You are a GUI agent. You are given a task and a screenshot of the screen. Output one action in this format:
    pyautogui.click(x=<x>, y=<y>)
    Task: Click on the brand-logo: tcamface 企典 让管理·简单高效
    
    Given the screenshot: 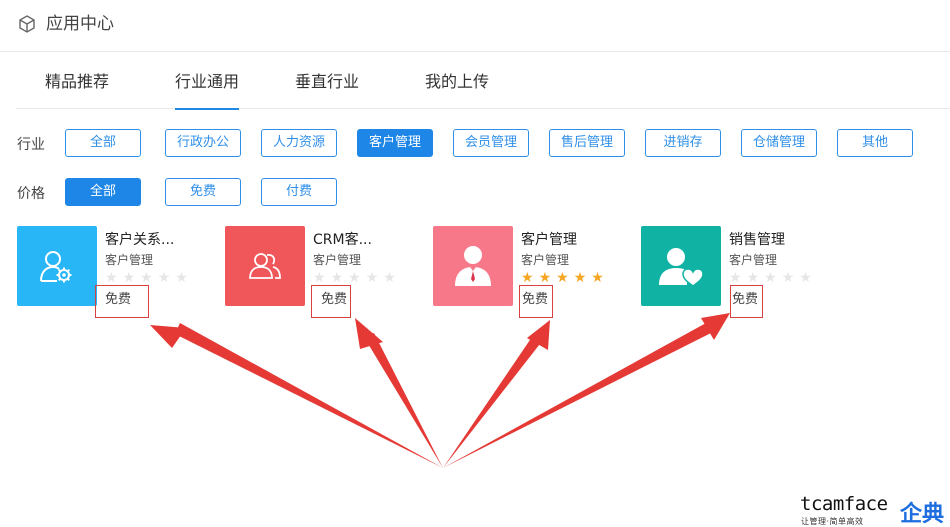 What is the action you would take?
    pyautogui.click(x=875, y=510)
    